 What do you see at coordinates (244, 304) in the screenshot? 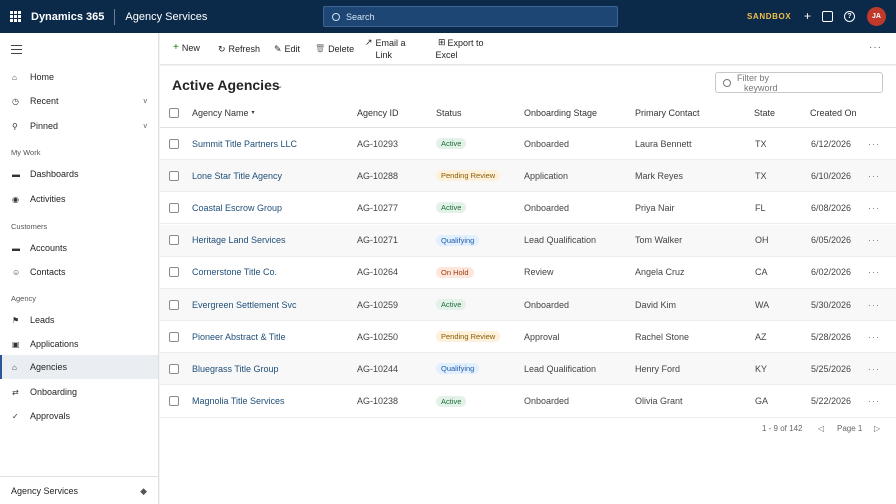
I see `agency-name-link: Evergreen Settlement Svc` at bounding box center [244, 304].